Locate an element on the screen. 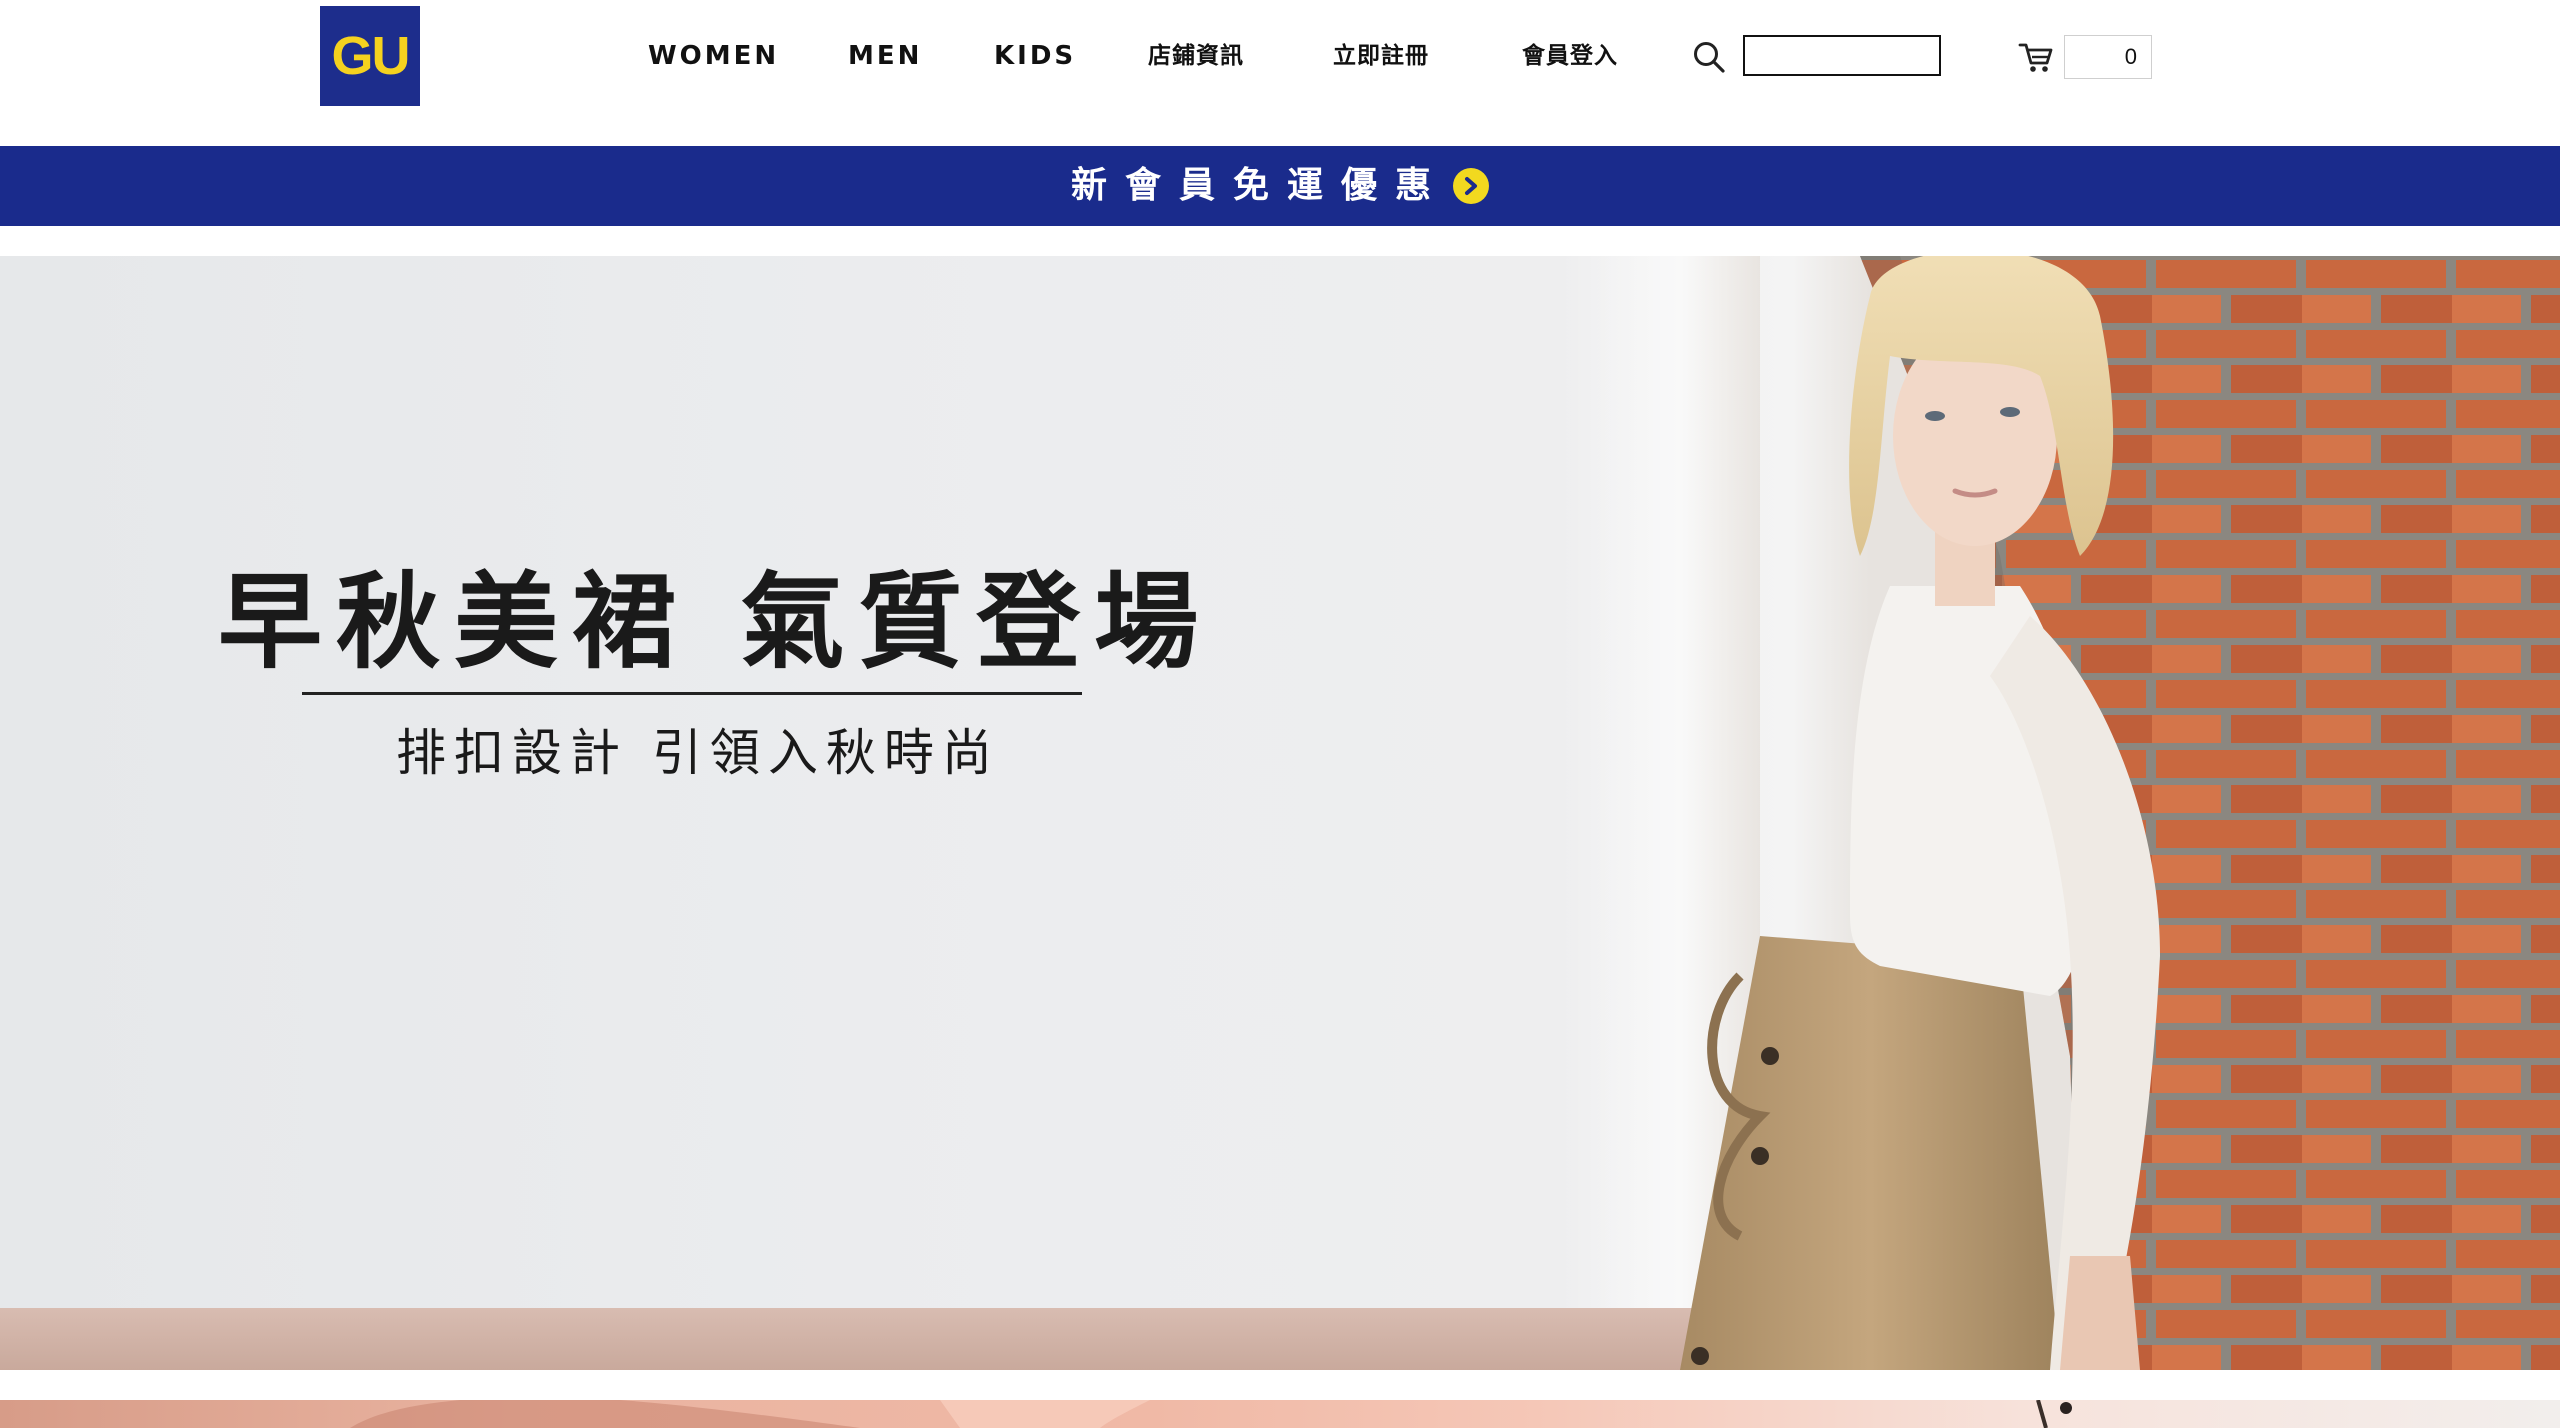 Image resolution: width=2560 pixels, height=1428 pixels. next-banner-photo is located at coordinates (1211, 1414).